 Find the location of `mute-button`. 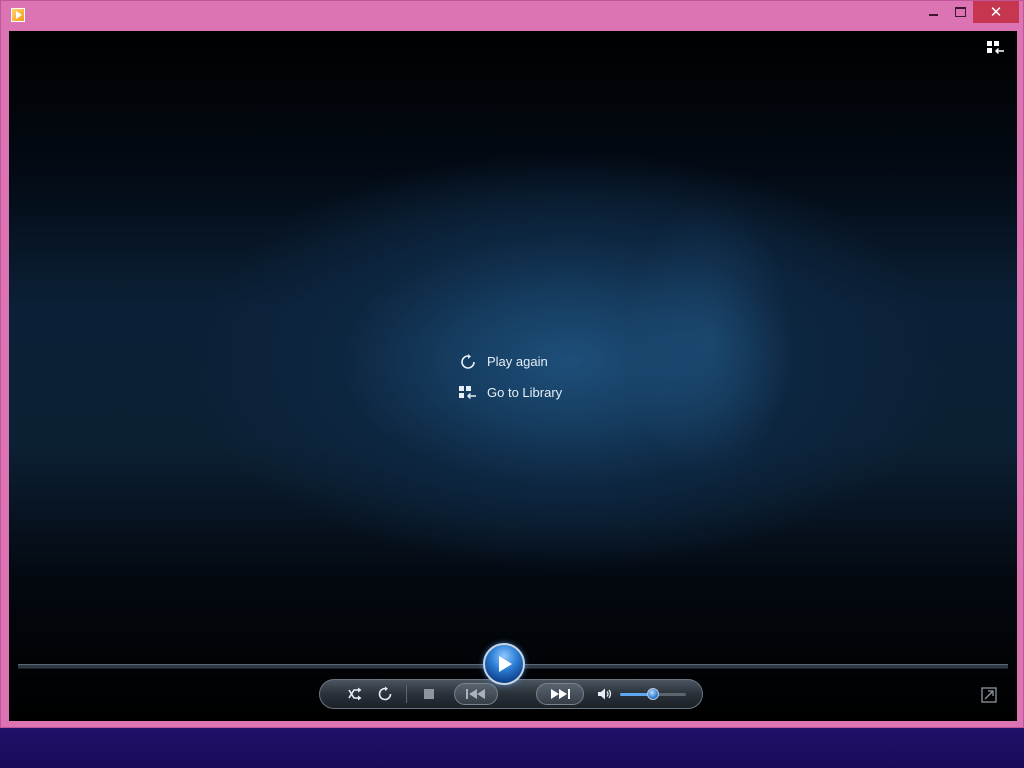

mute-button is located at coordinates (605, 694).